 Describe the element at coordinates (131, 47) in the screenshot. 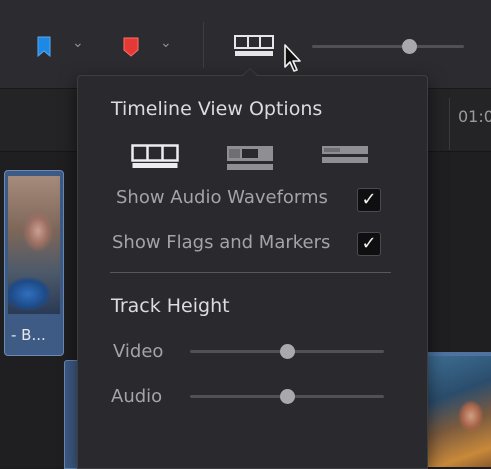

I see `marker-icon` at that location.